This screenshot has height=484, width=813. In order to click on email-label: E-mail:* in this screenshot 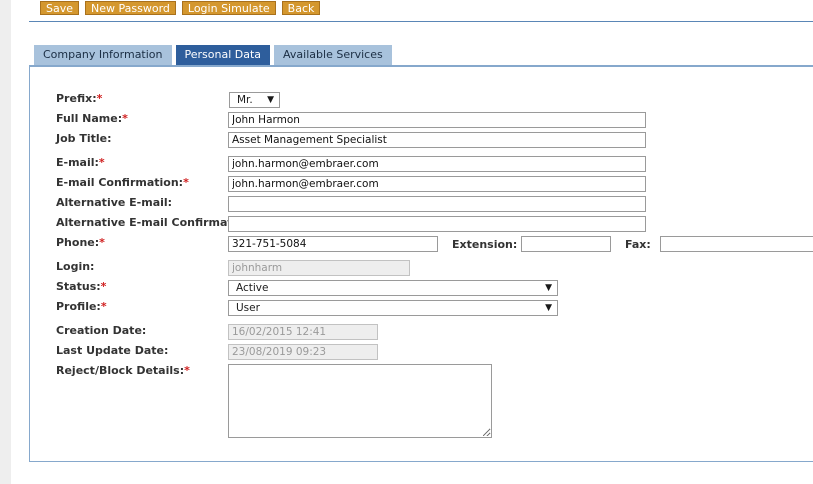, I will do `click(80, 162)`.